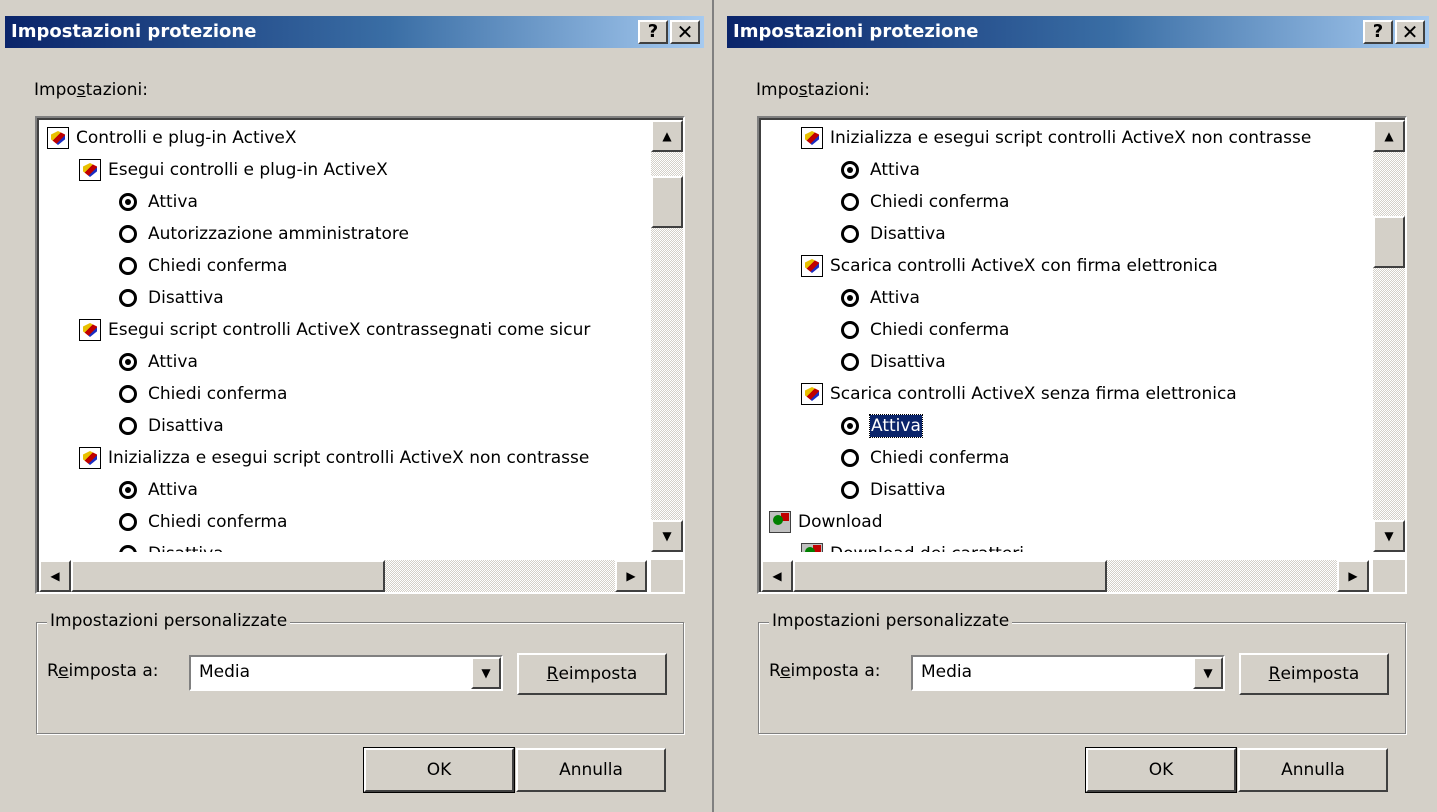 The image size is (1437, 812). I want to click on arrow-left-icon: ◀, so click(777, 576).